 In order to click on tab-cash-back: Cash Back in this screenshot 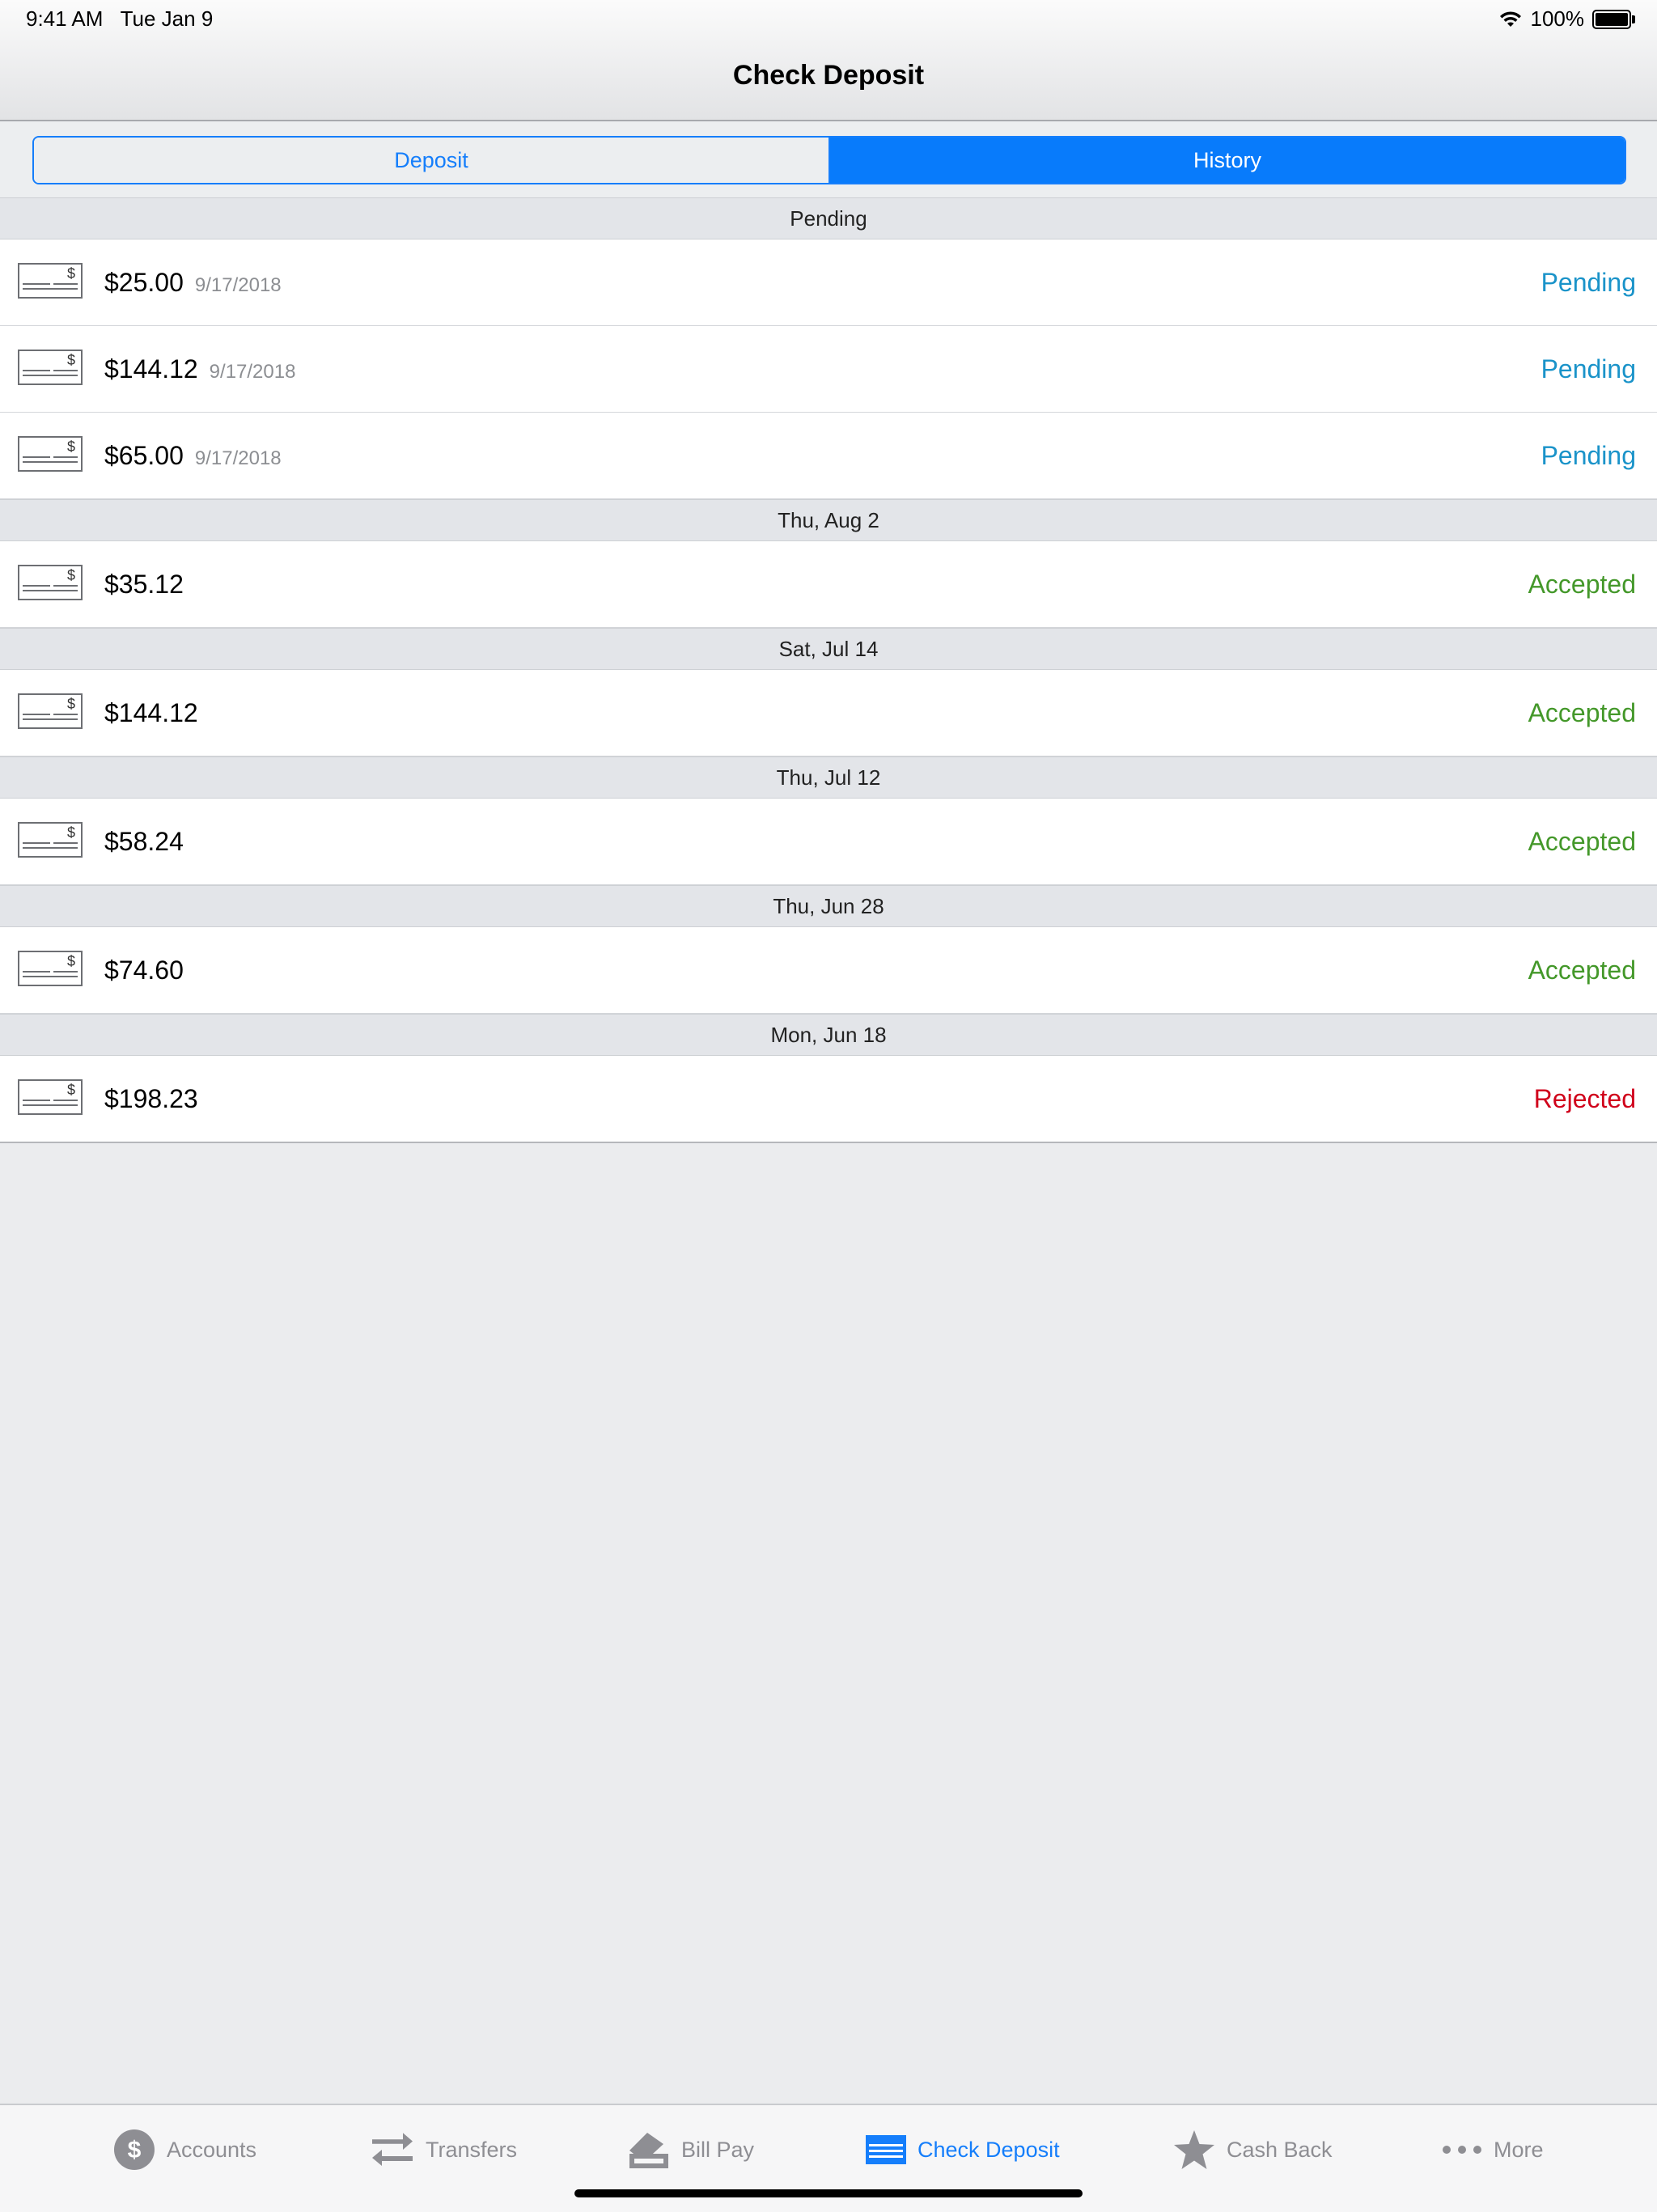, I will do `click(1253, 2149)`.